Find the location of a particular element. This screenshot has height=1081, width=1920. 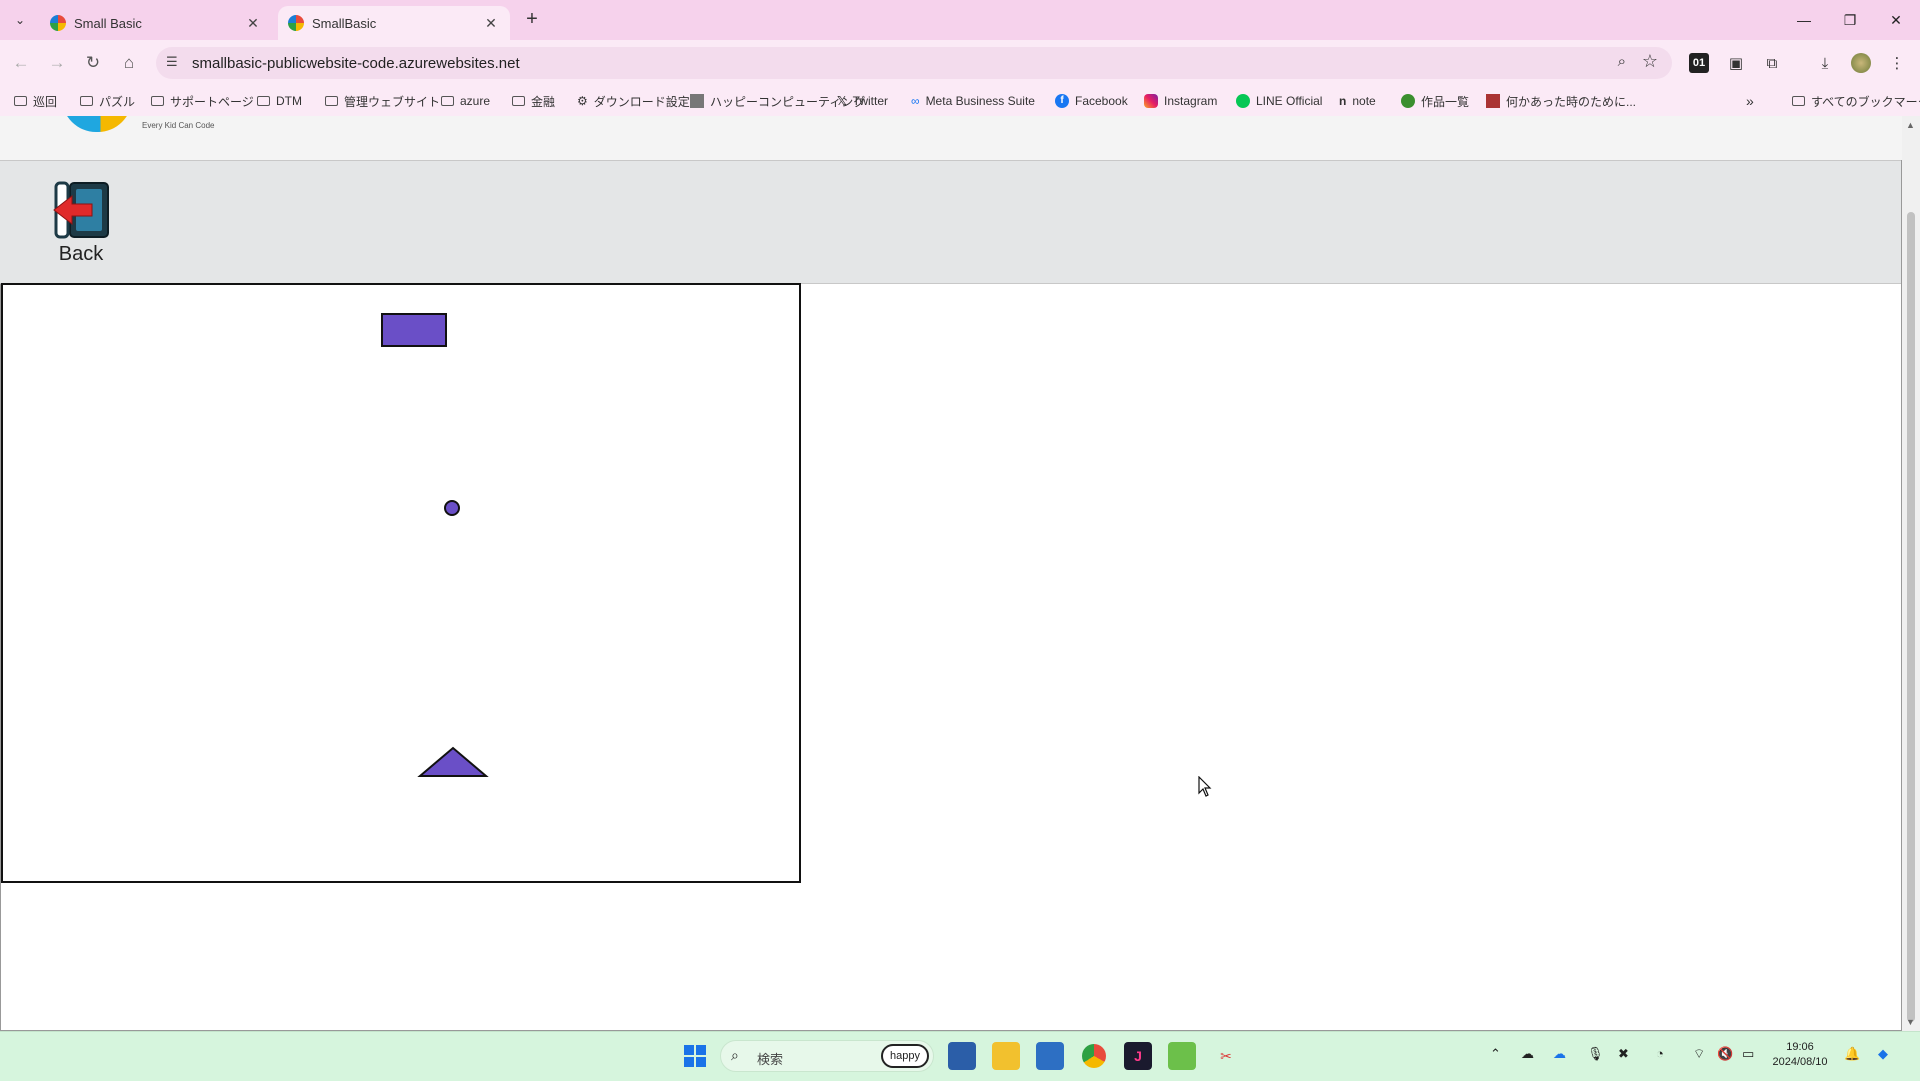

onedrive-gray-icon: ☁ is located at coordinates (1527, 1054).